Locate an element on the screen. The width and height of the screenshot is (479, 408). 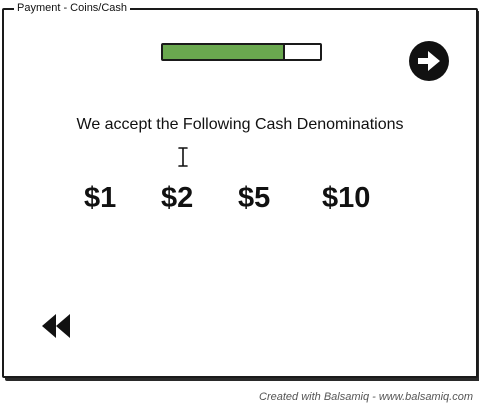
progress-bar-fill is located at coordinates (224, 52).